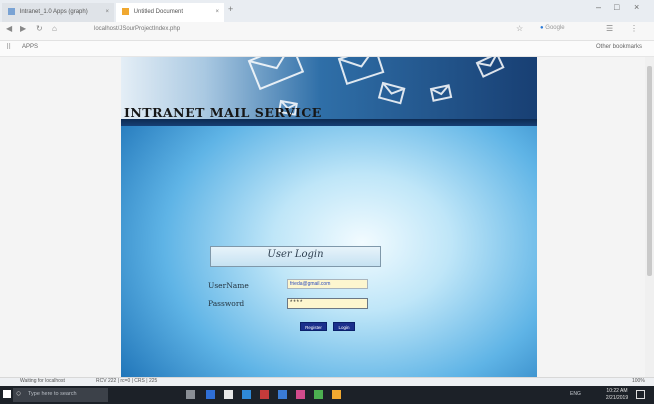 The height and width of the screenshot is (404, 654). Describe the element at coordinates (619, 47) in the screenshot. I see `other-bookmarks: Other bookmarks` at that location.